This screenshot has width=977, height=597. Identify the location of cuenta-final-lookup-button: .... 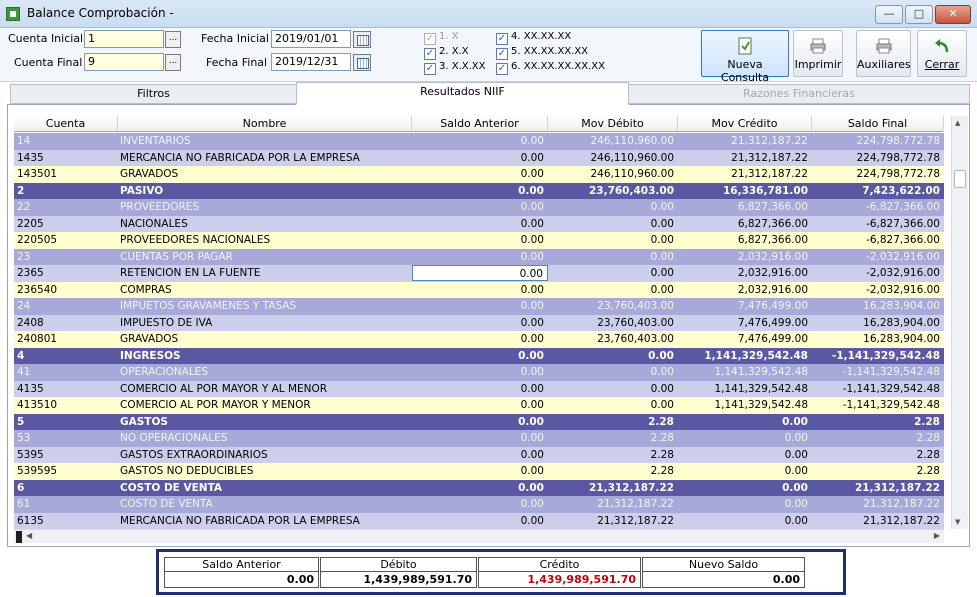
(173, 62).